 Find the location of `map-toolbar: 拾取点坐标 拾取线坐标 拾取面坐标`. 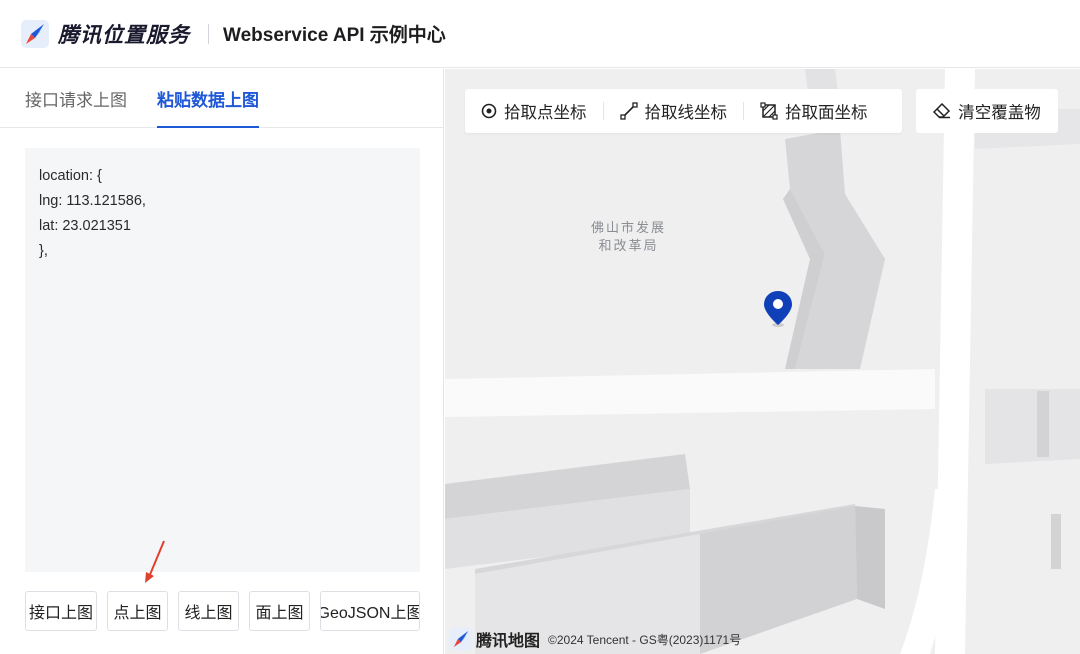

map-toolbar: 拾取点坐标 拾取线坐标 拾取面坐标 is located at coordinates (683, 111).